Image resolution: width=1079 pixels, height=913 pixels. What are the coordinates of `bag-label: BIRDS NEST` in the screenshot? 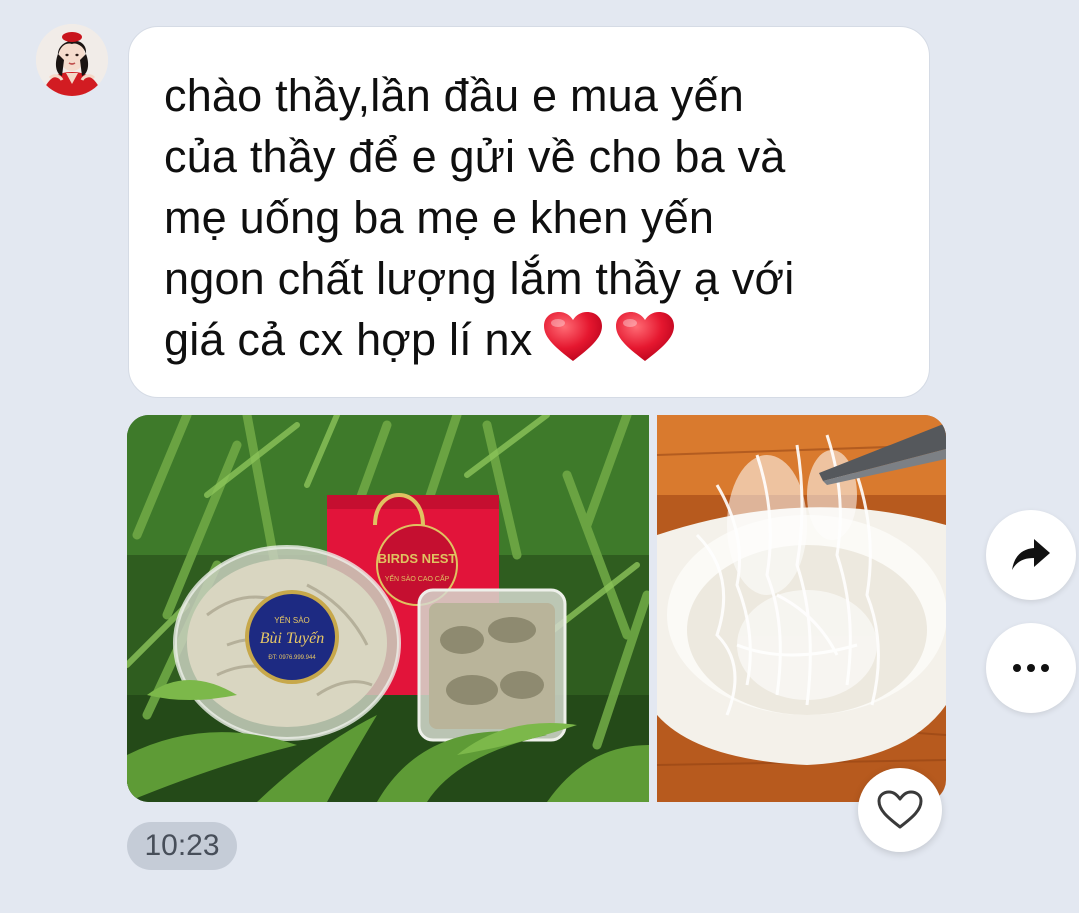 It's located at (417, 558).